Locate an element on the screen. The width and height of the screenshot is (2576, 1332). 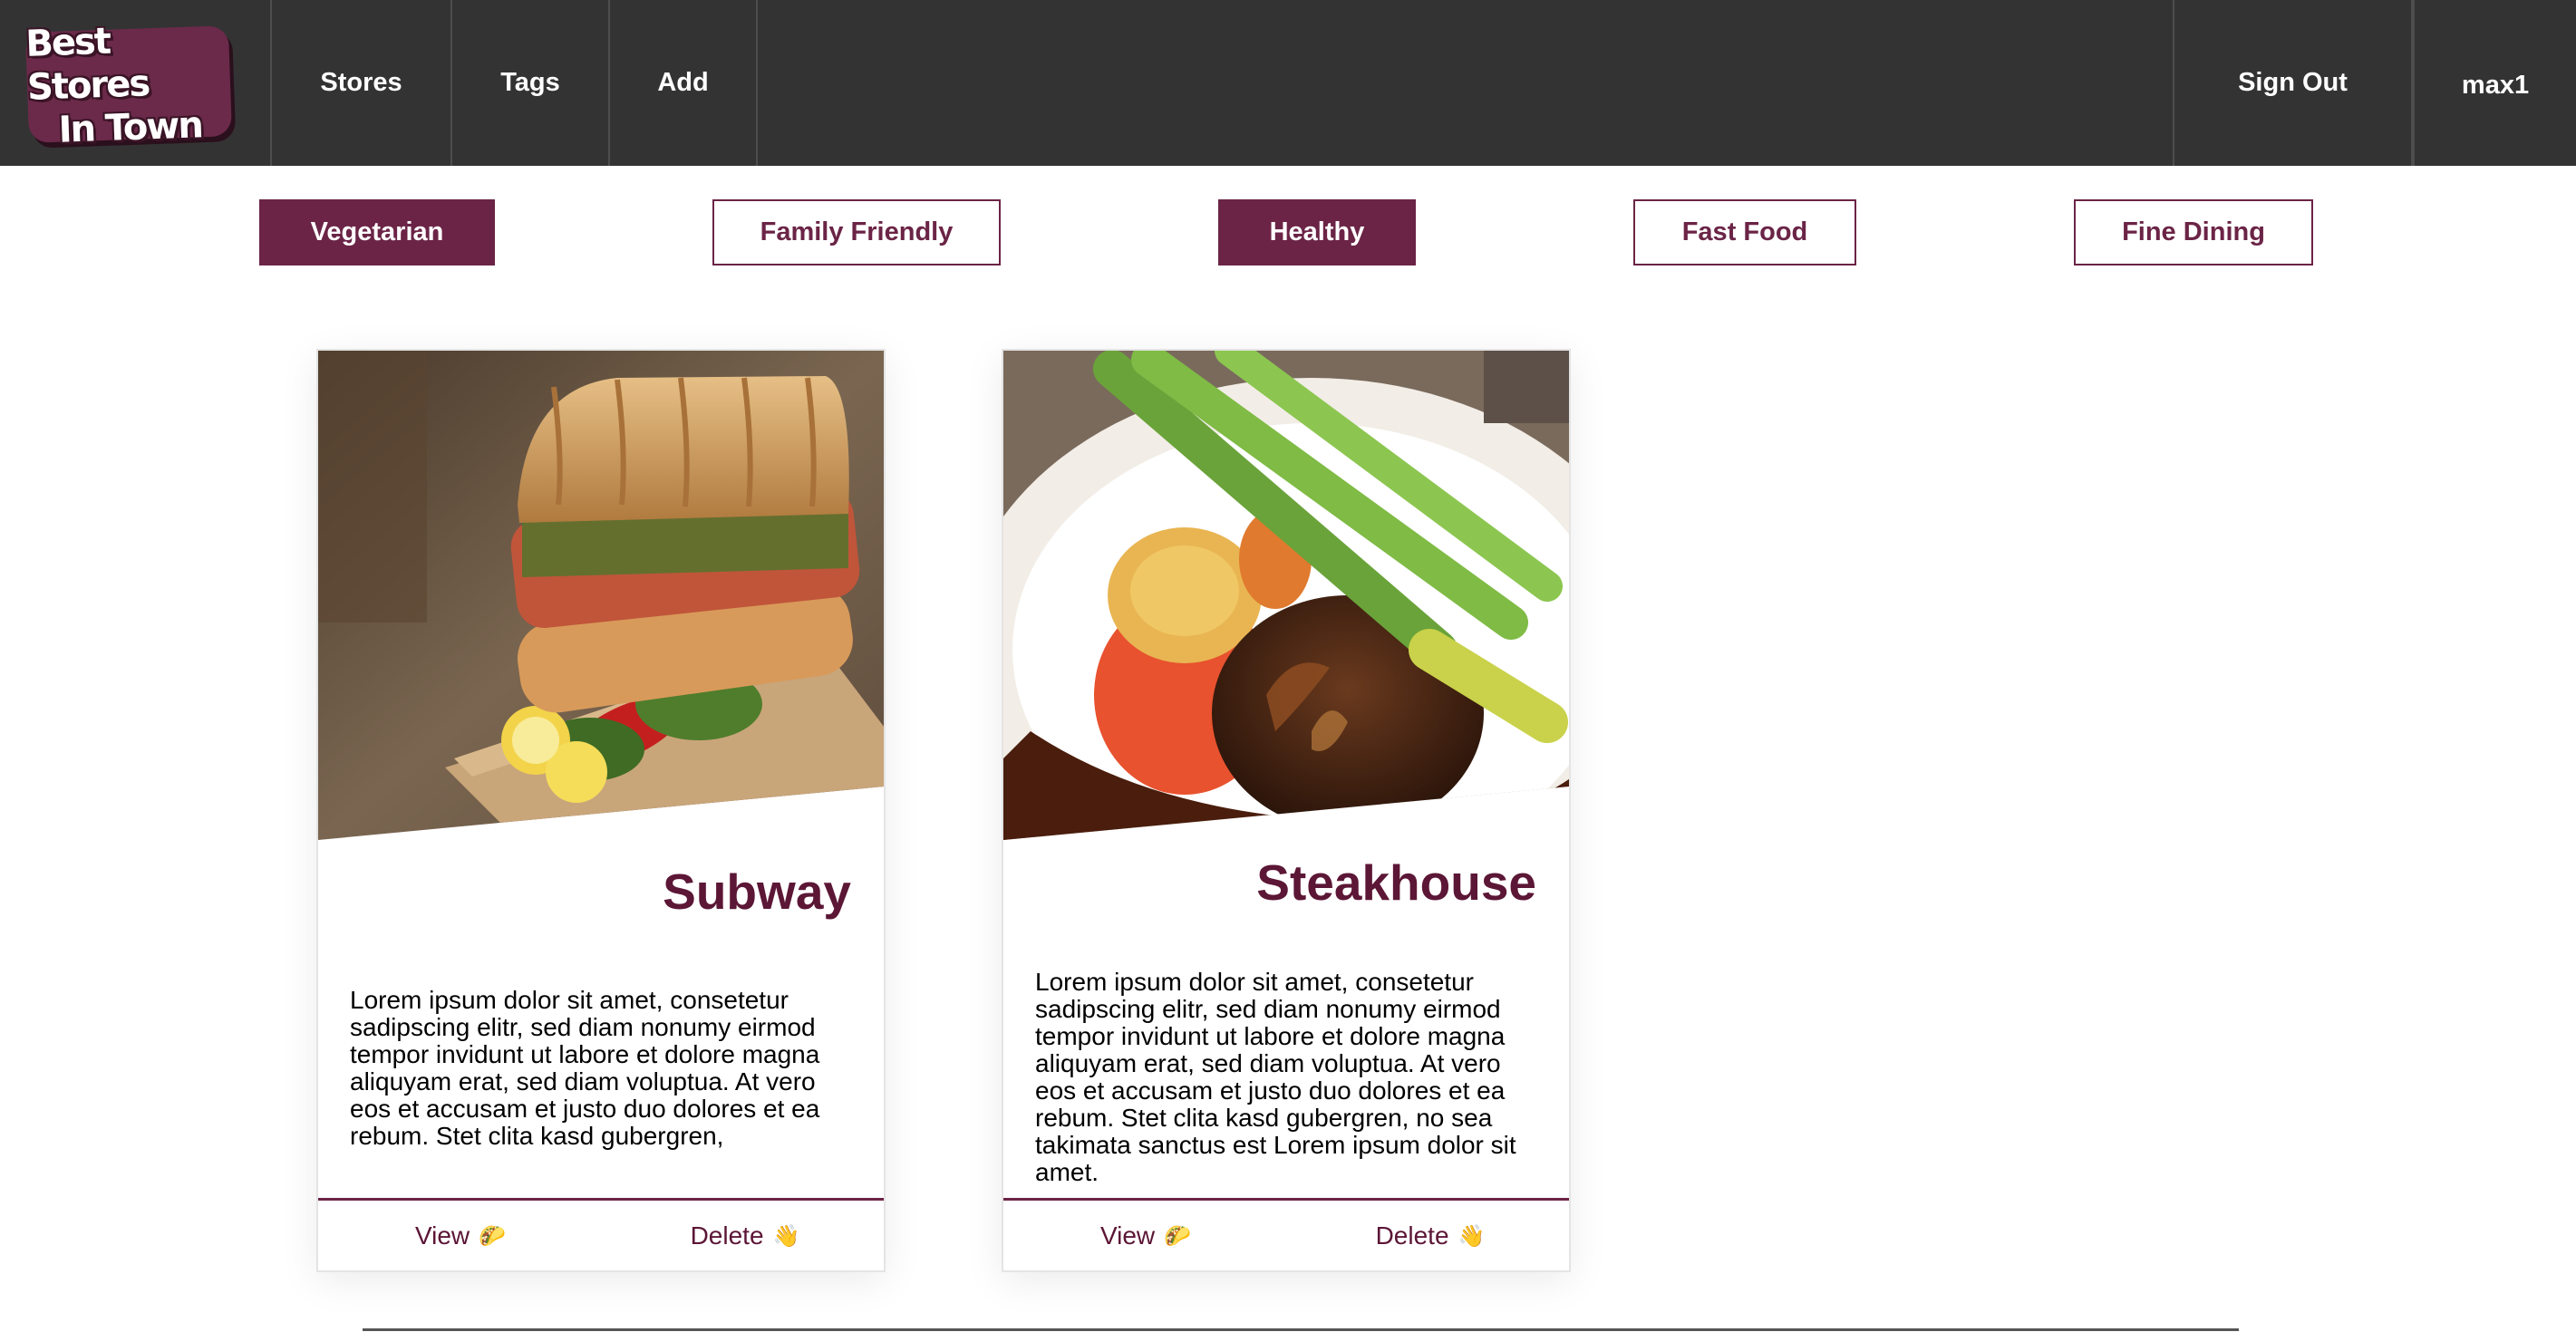
tag-filter-fine-dining: Fine Dining is located at coordinates (2193, 232).